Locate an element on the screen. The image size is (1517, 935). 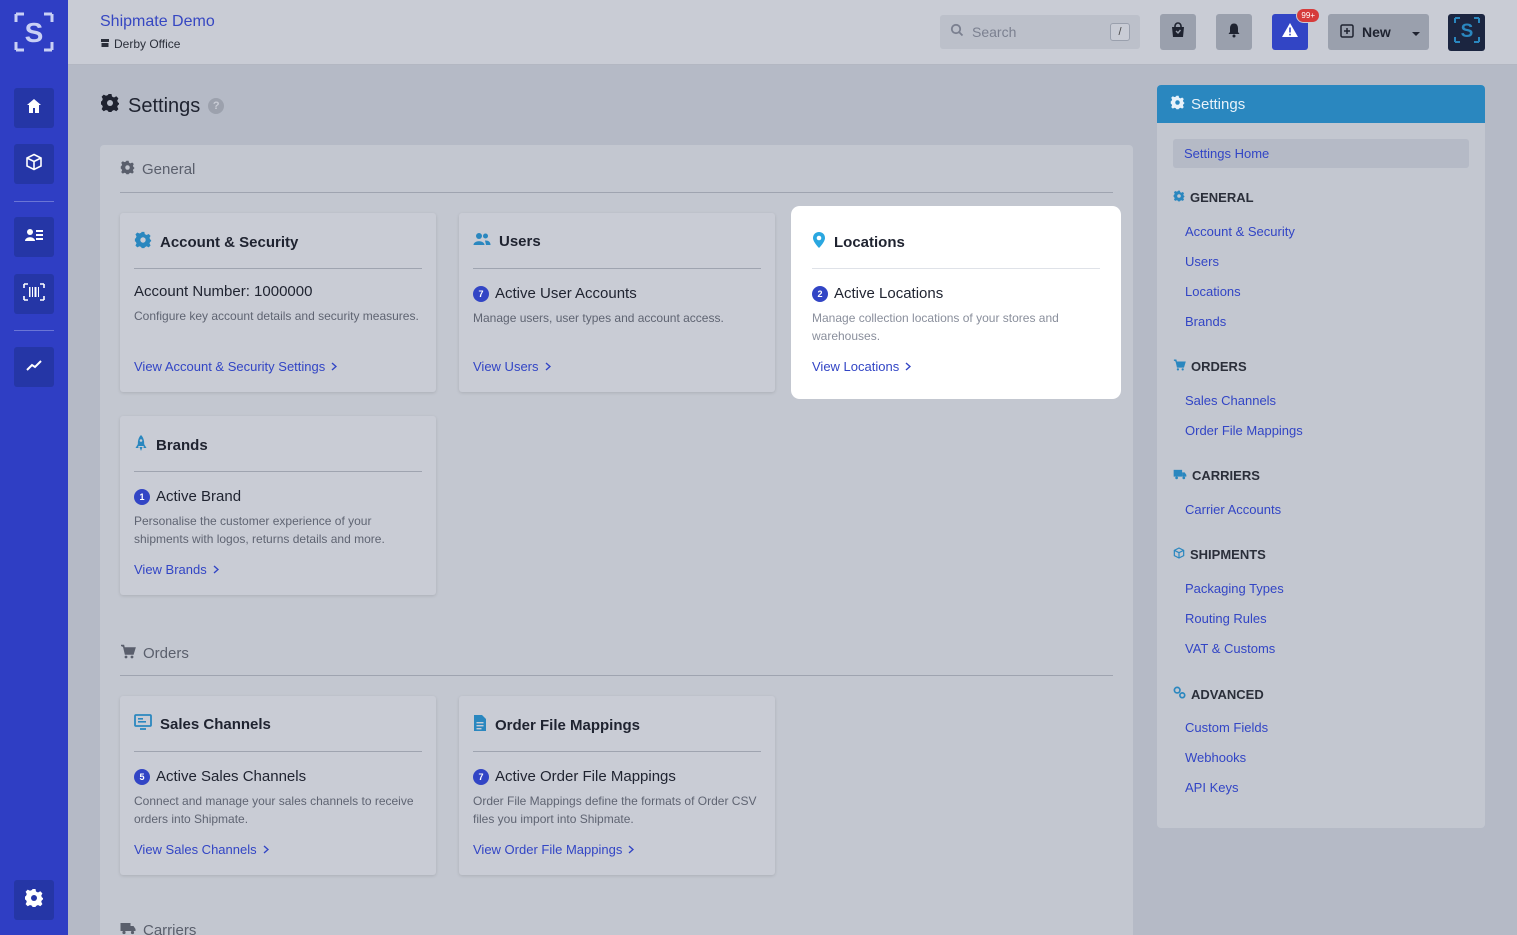
top-bar: Shipmate Demo Derby Office / 99+ New is located at coordinates (792, 32).